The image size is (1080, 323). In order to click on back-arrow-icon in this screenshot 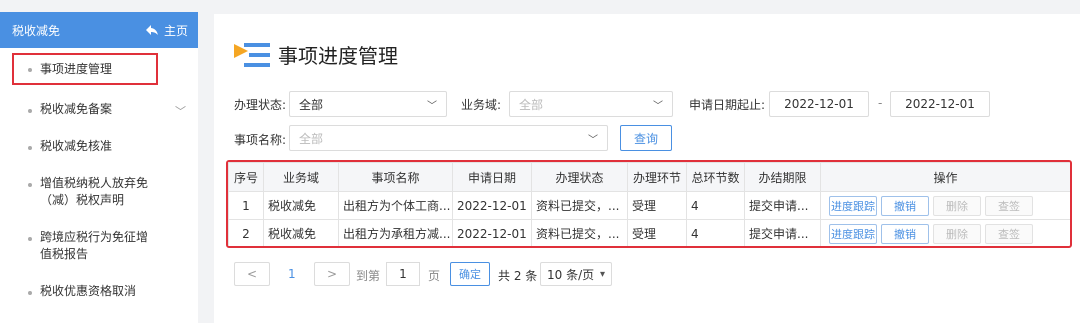, I will do `click(151, 30)`.